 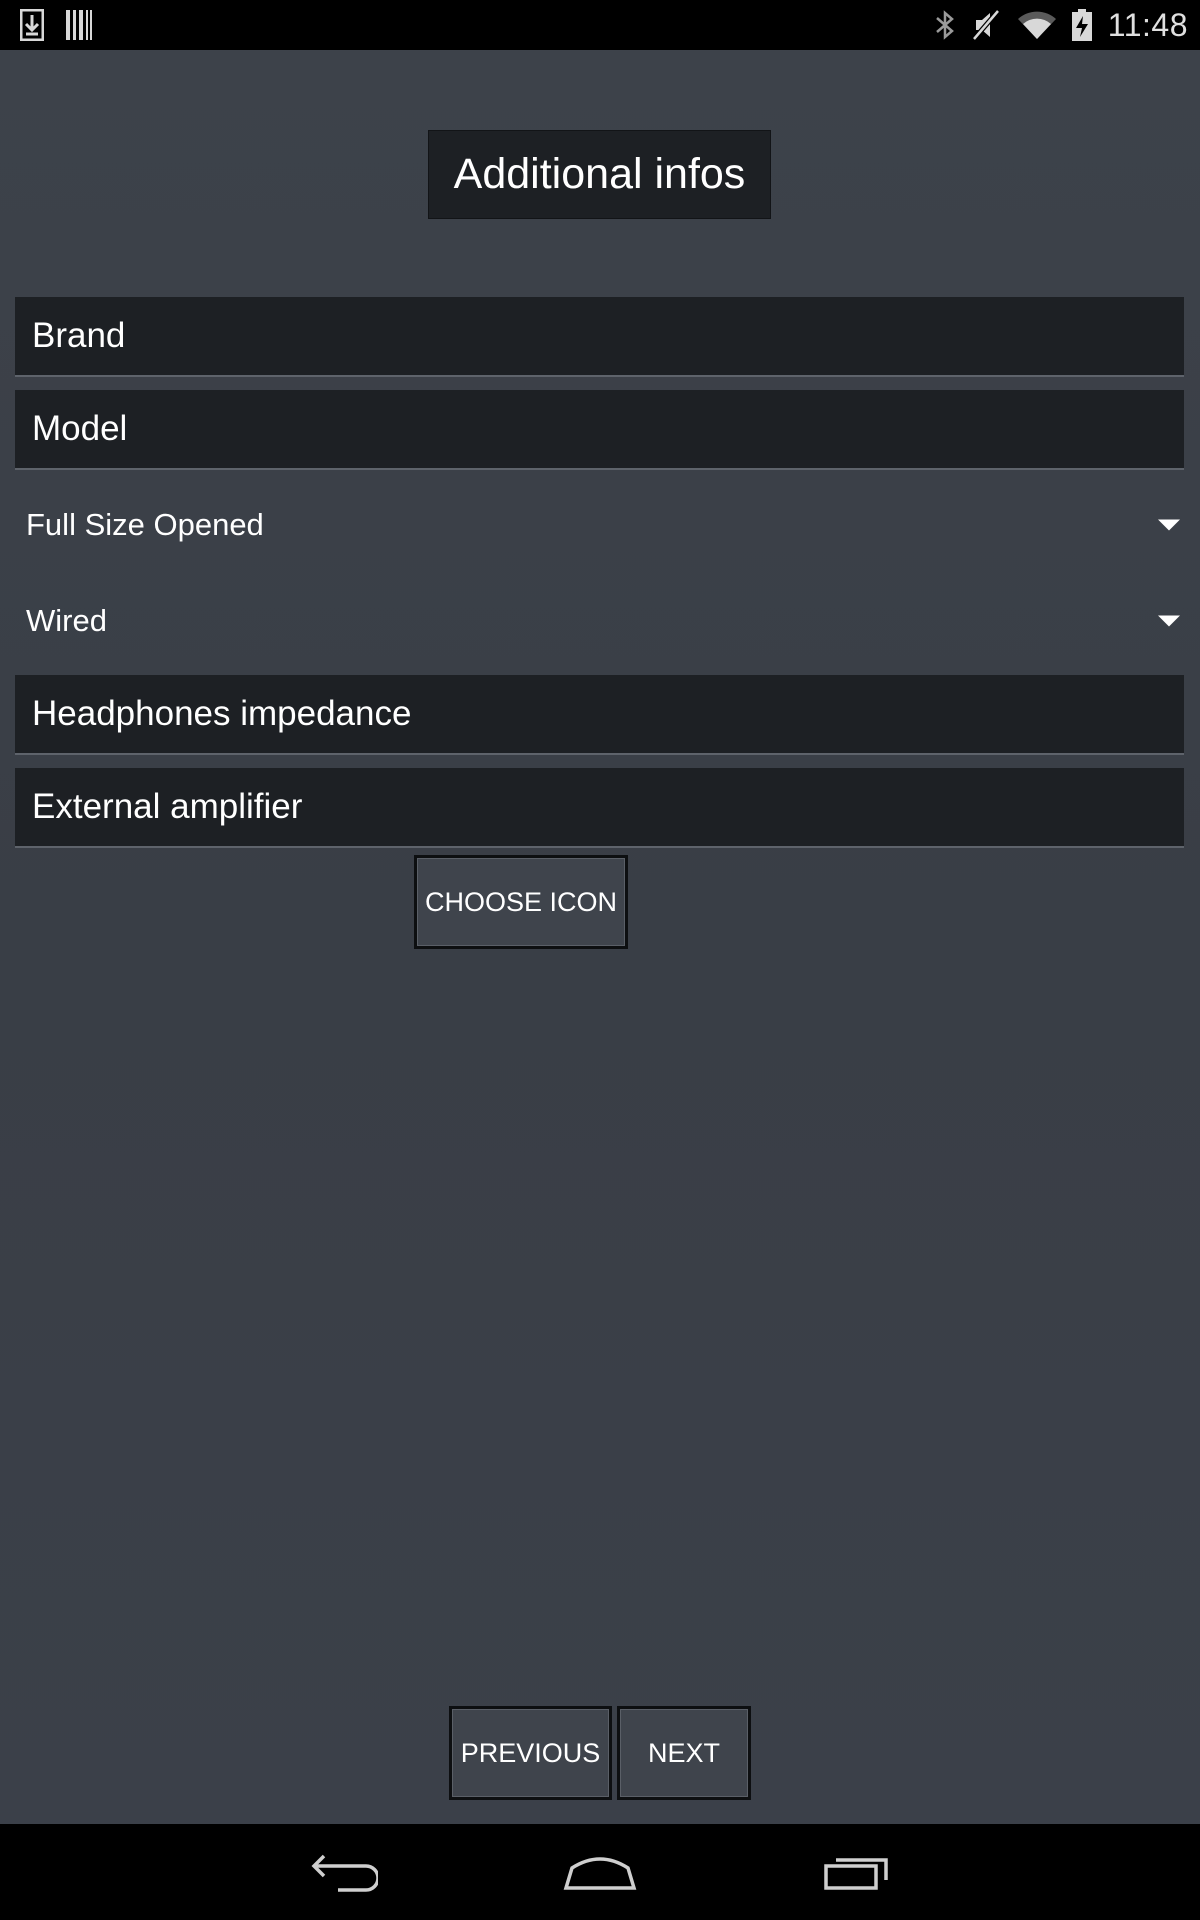 What do you see at coordinates (599, 621) in the screenshot?
I see `connection-type-spinner: Wired` at bounding box center [599, 621].